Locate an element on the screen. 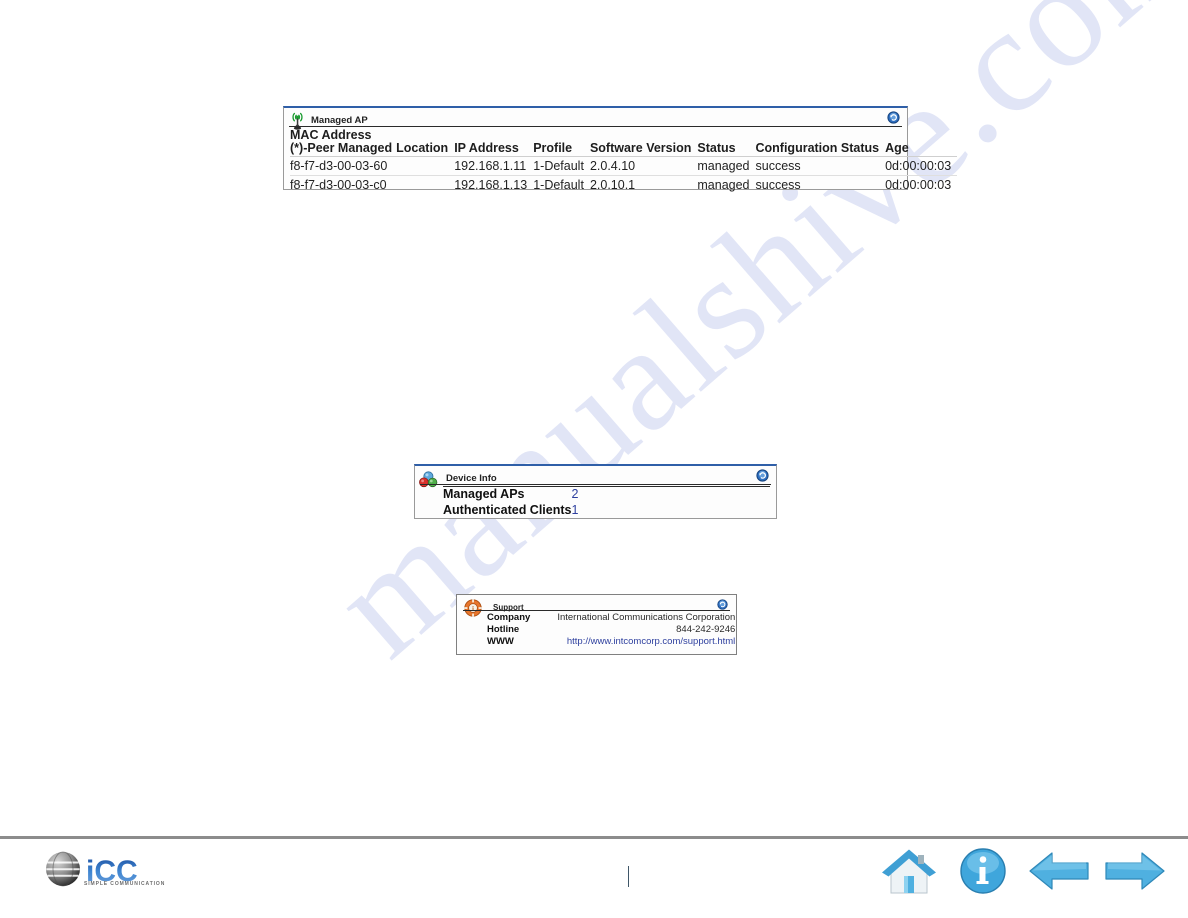  device-info-value: 2 is located at coordinates (575, 494).